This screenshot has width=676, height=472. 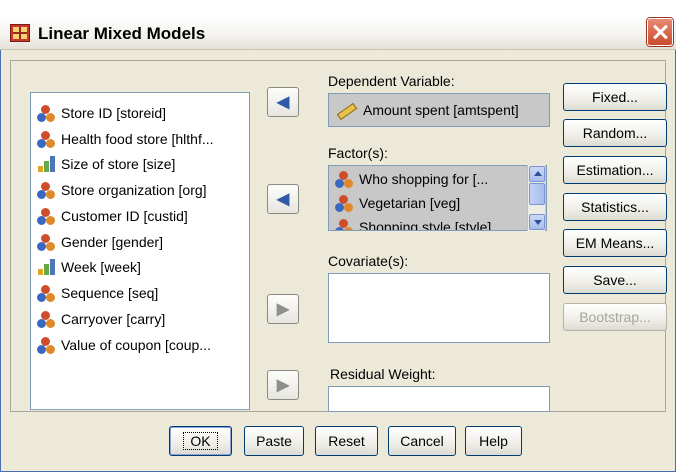 I want to click on list-item: Sequence [seq], so click(x=142, y=293).